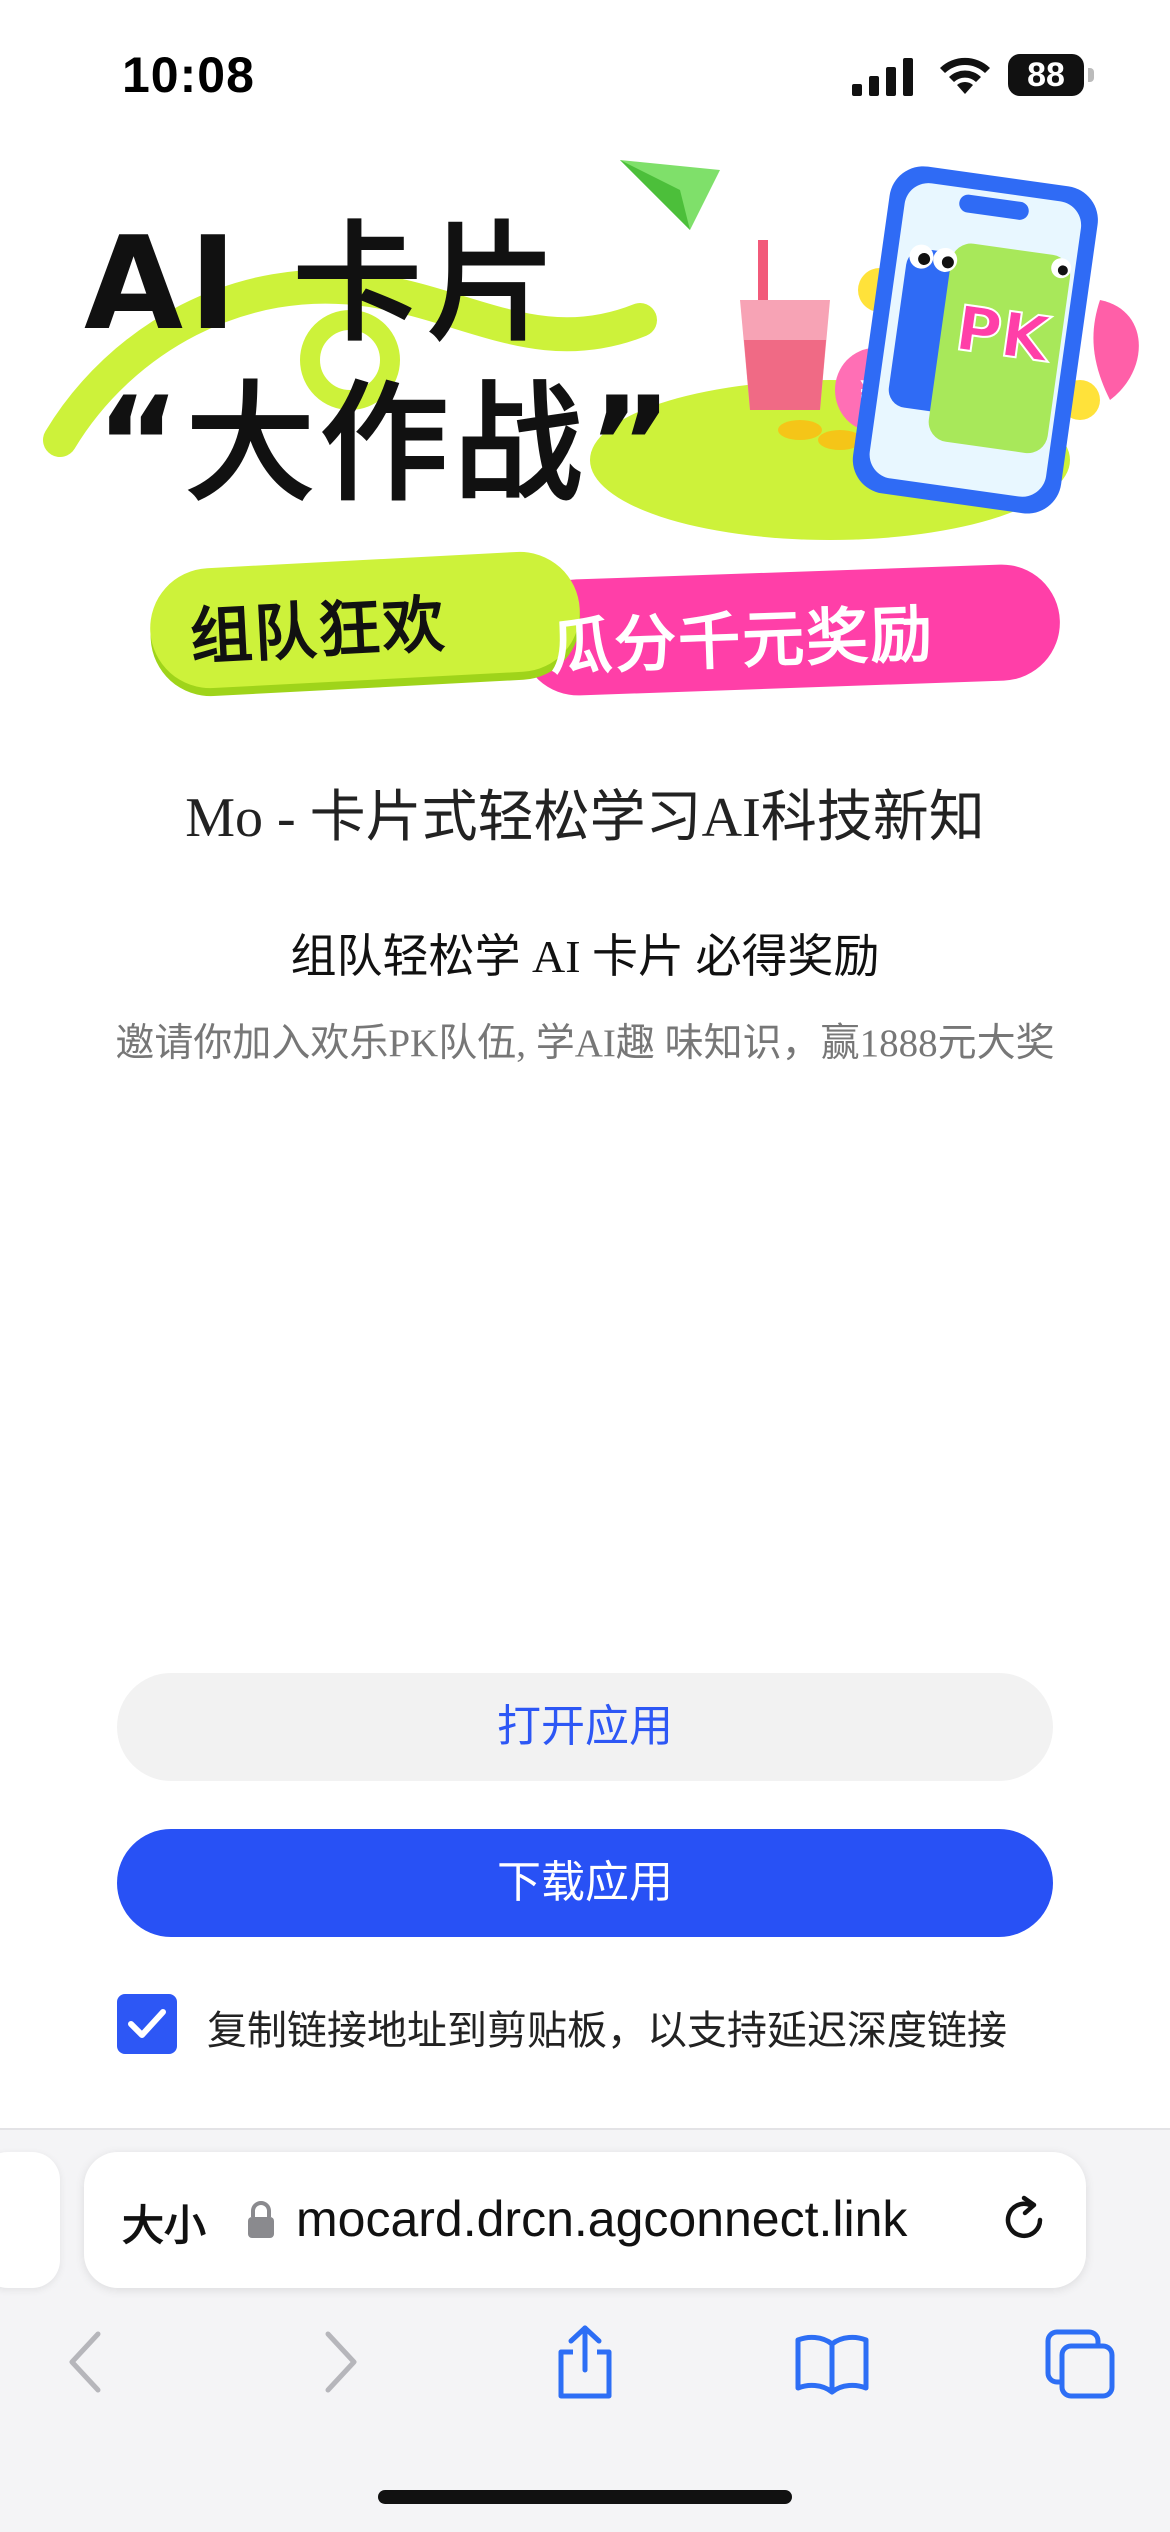  Describe the element at coordinates (585, 1043) in the screenshot. I see `invite-description: 邀请你加入欢乐PK队伍, 学AI趣 味知识，赢1888元大奖` at that location.